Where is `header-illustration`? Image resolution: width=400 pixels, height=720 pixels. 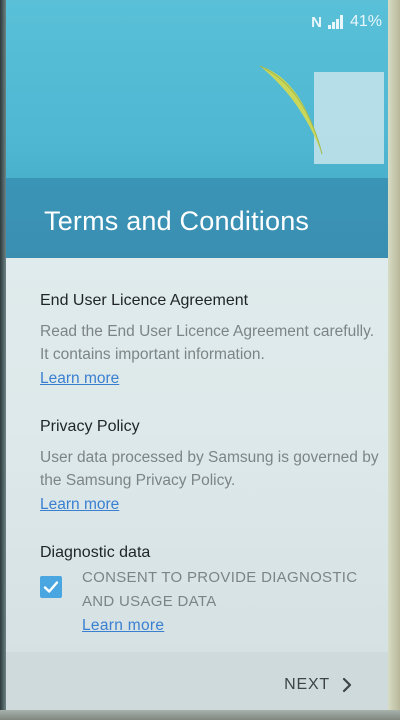 header-illustration is located at coordinates (321, 114).